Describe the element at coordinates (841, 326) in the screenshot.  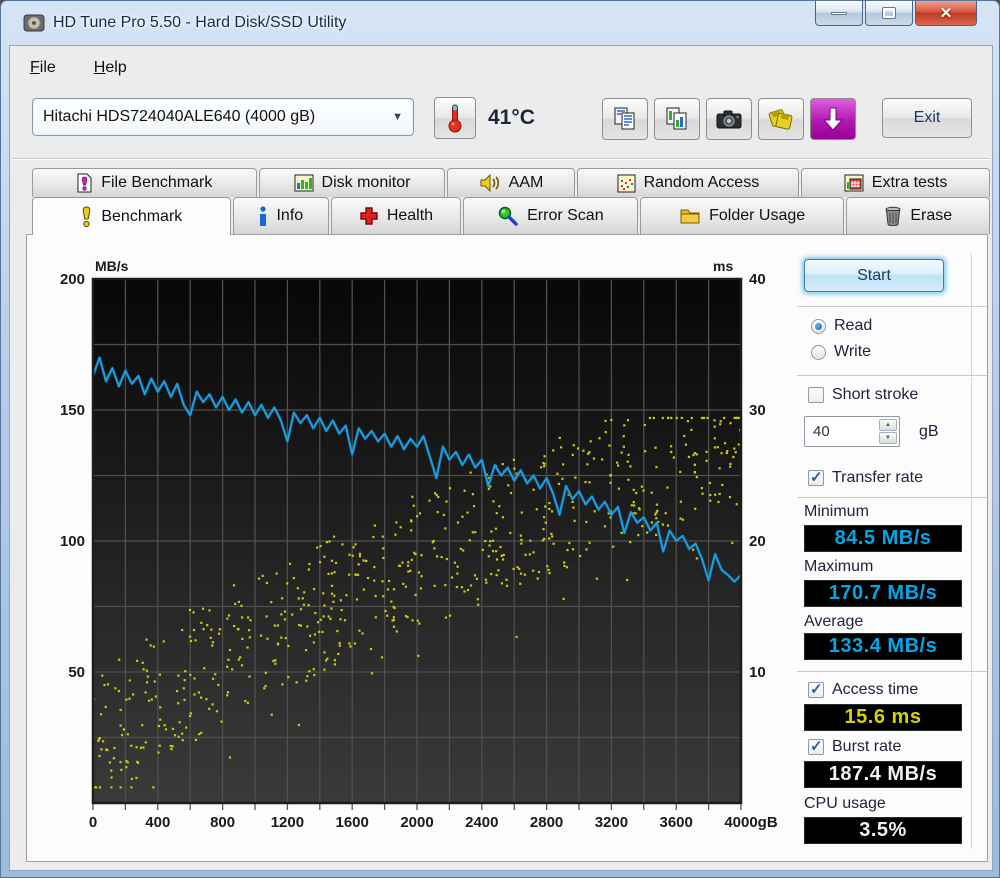
I see `read-radio: Read` at that location.